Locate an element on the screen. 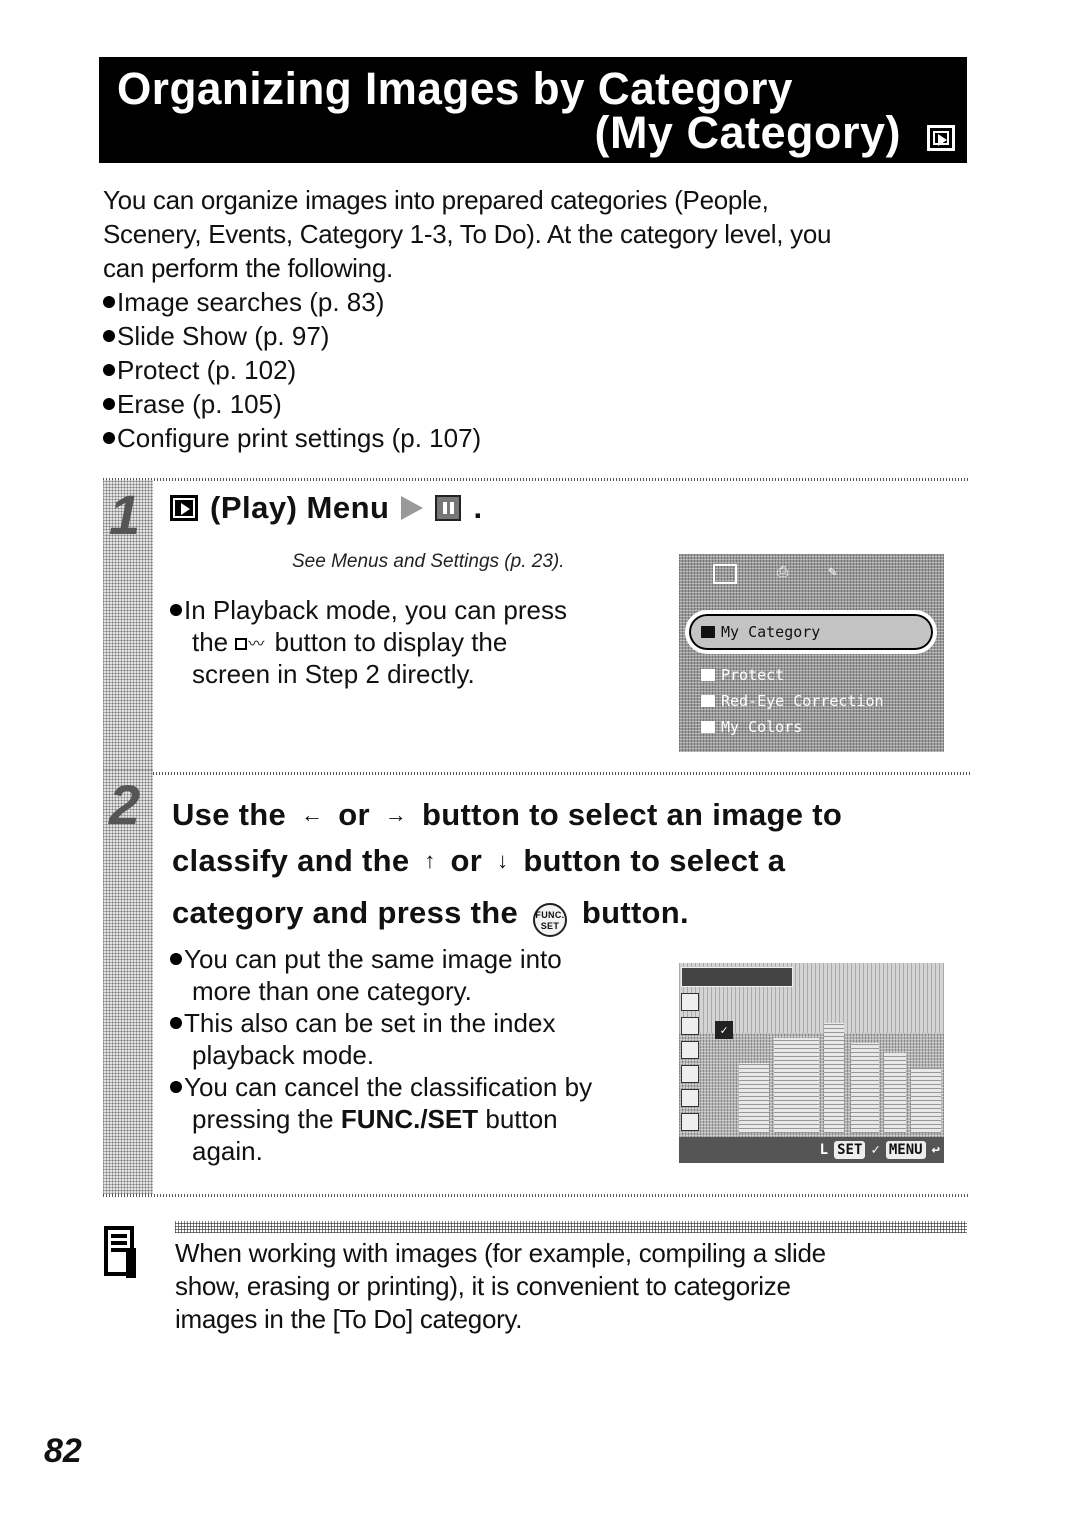 The image size is (1080, 1523). category-1-icon is located at coordinates (690, 1074).